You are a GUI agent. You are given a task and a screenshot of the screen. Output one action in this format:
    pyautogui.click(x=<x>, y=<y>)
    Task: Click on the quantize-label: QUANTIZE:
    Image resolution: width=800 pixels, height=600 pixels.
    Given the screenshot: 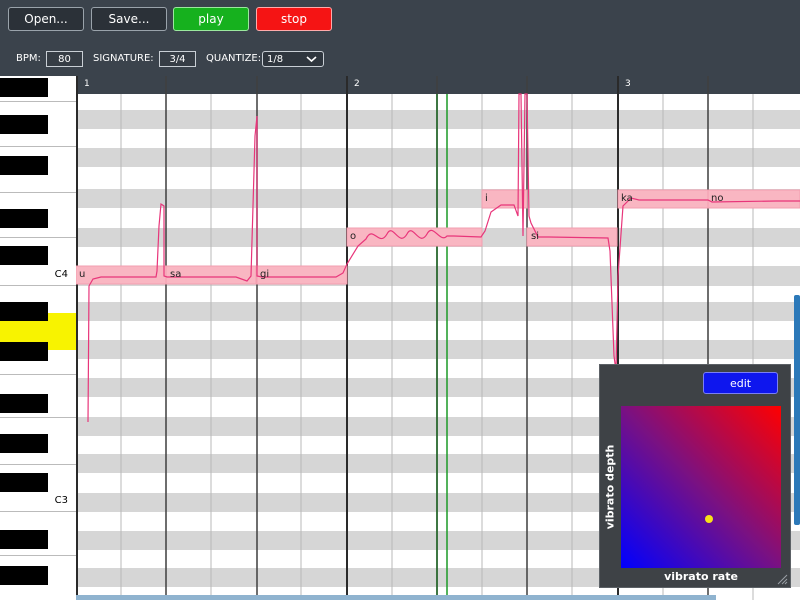 What is the action you would take?
    pyautogui.click(x=234, y=58)
    